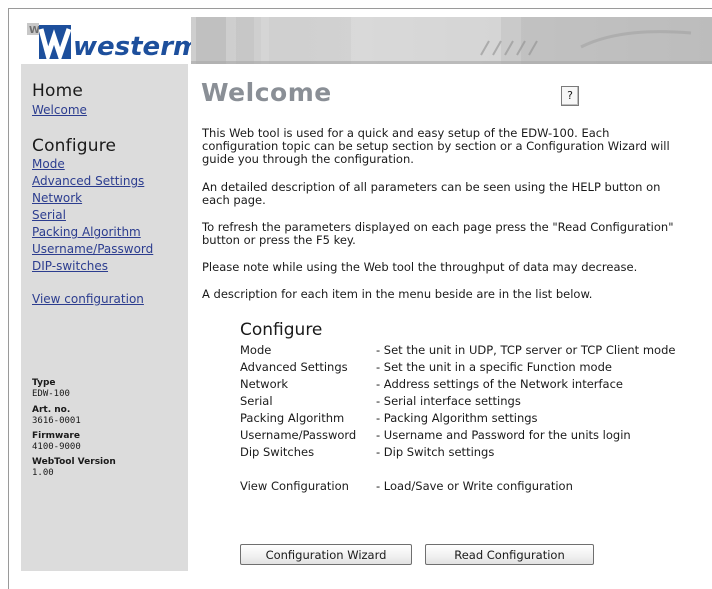 This screenshot has height=589, width=712. Describe the element at coordinates (509, 554) in the screenshot. I see `read-configuration-button: Read Configuration` at that location.